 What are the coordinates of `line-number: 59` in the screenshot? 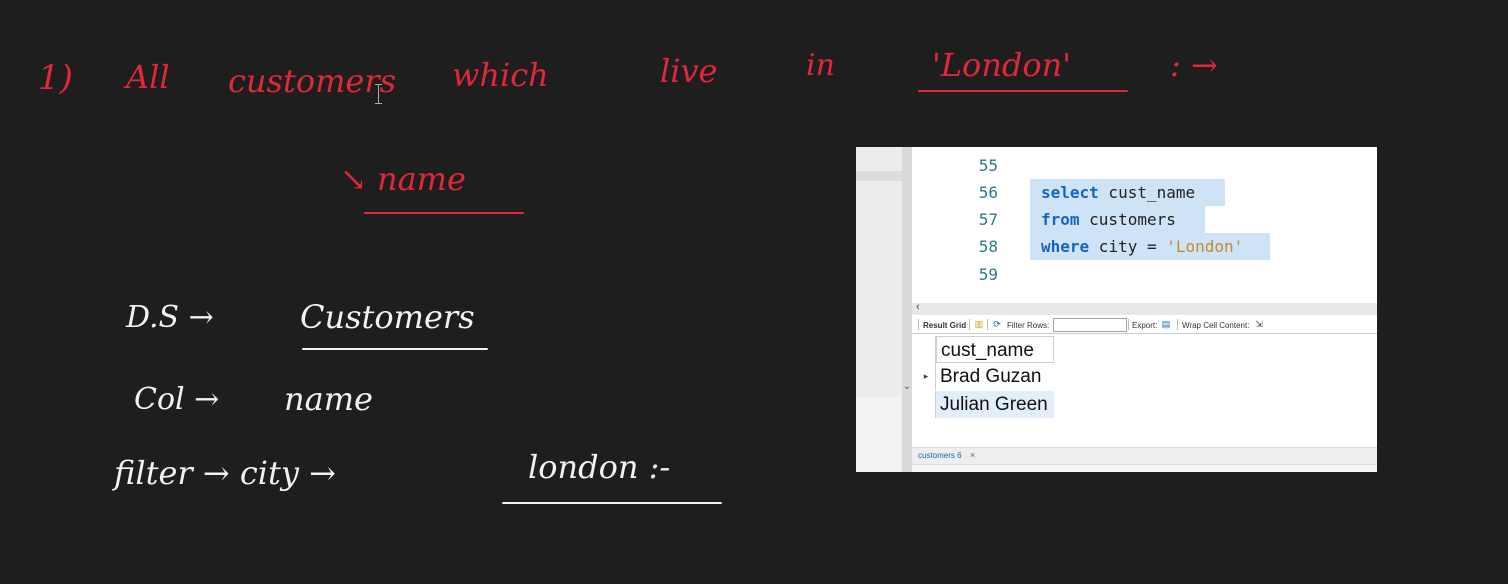 It's located at (988, 274).